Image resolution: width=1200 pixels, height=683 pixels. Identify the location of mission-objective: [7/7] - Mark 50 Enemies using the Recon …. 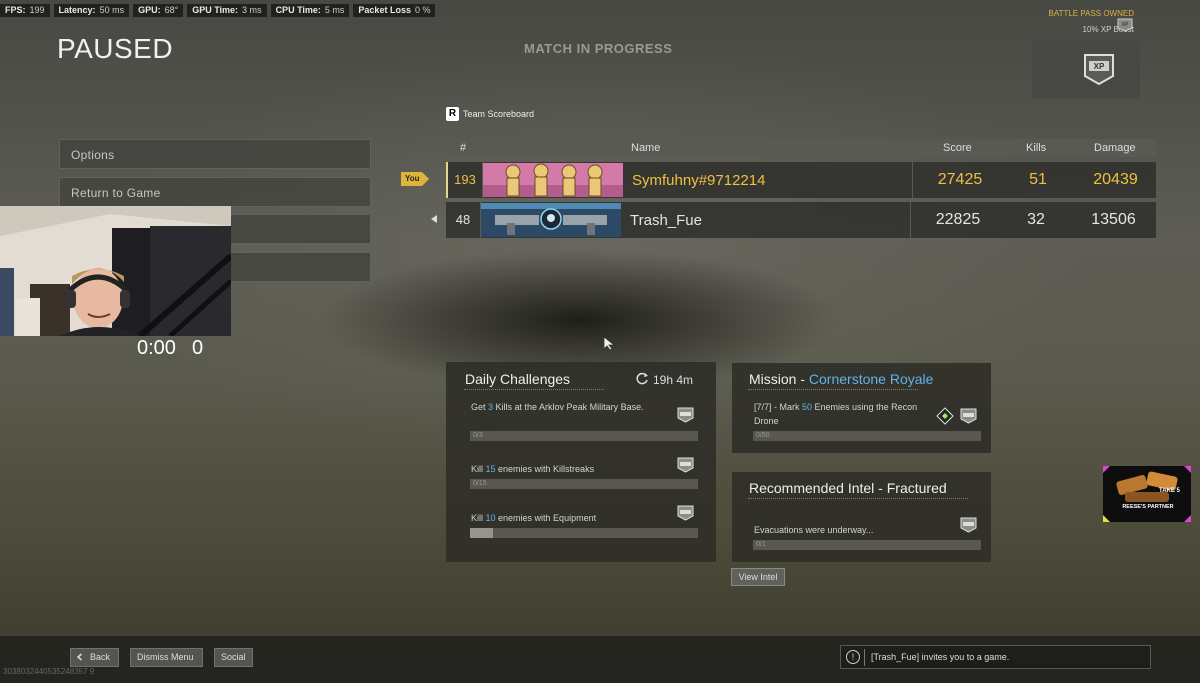
(836, 414).